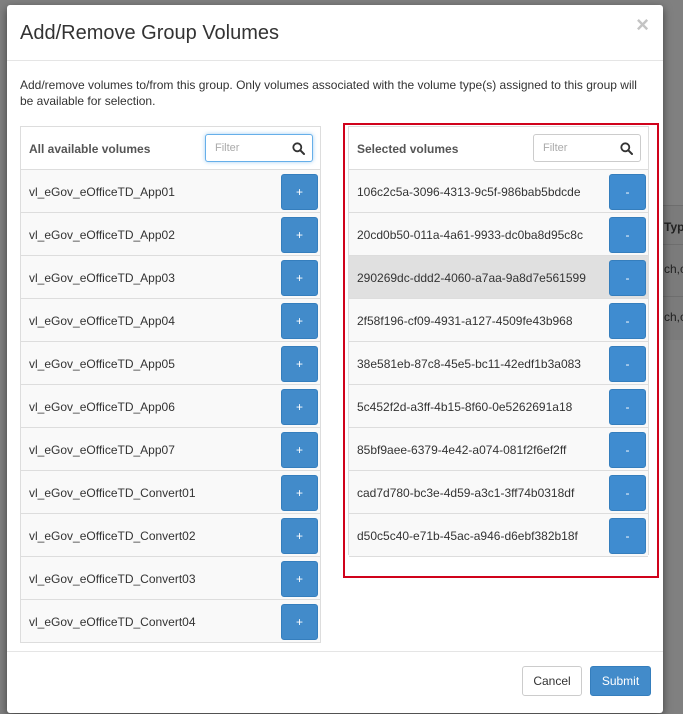 The height and width of the screenshot is (714, 683). Describe the element at coordinates (574, 148) in the screenshot. I see `selected-filter-input` at that location.